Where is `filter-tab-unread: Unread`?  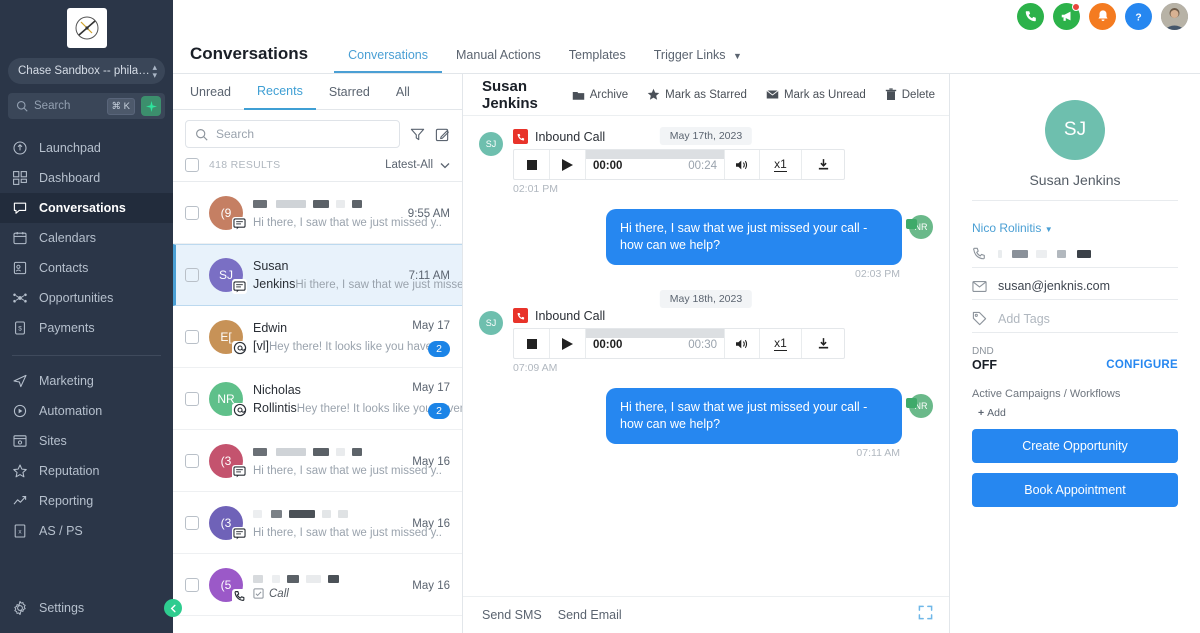
filter-tab-unread: Unread is located at coordinates (210, 92).